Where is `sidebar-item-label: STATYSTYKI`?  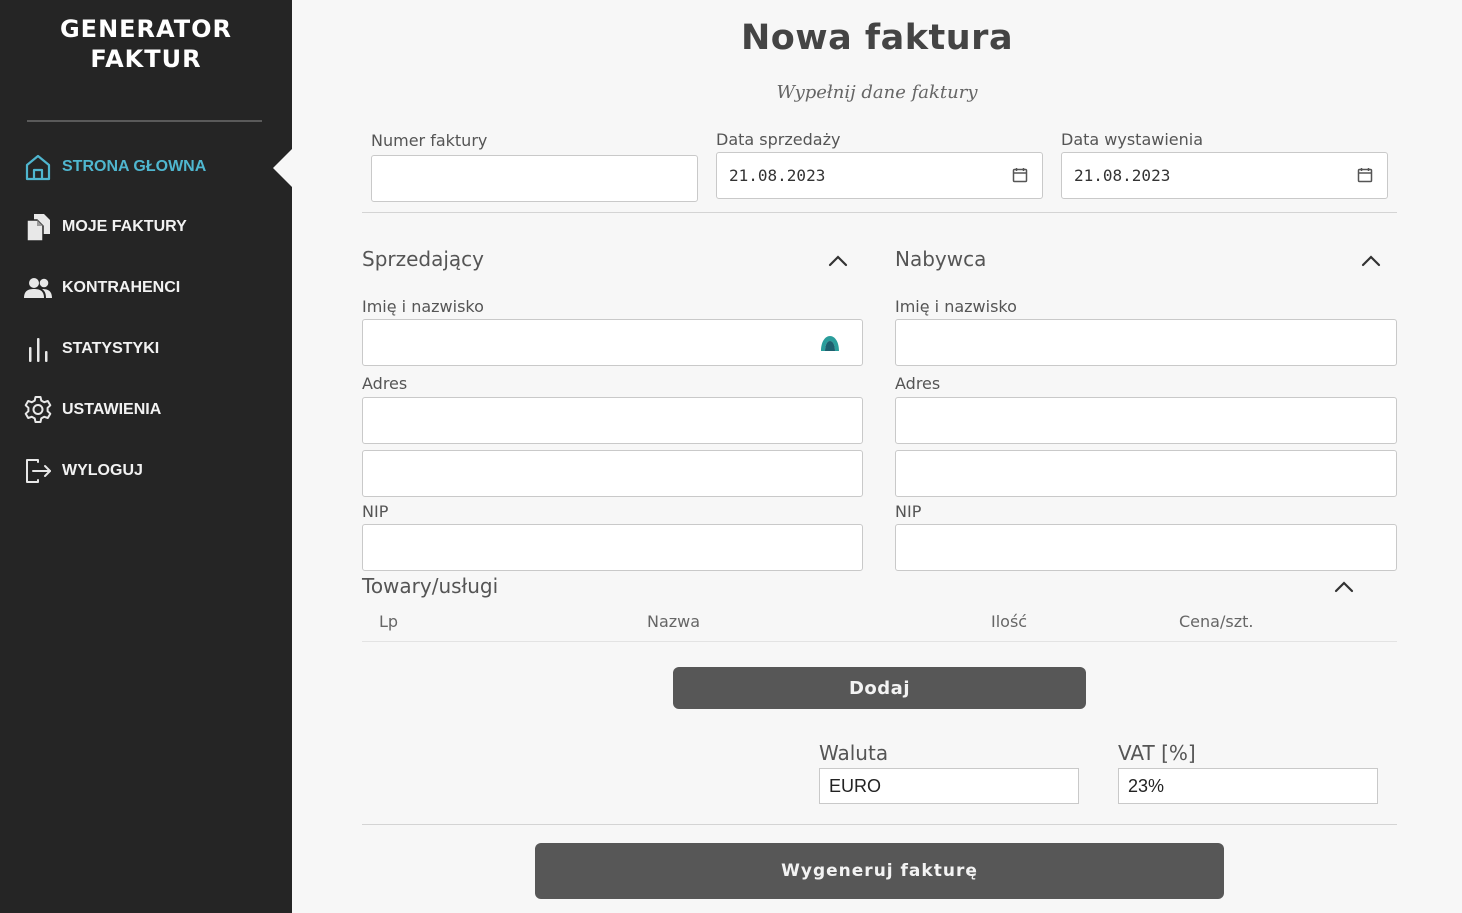
sidebar-item-label: STATYSTYKI is located at coordinates (111, 348).